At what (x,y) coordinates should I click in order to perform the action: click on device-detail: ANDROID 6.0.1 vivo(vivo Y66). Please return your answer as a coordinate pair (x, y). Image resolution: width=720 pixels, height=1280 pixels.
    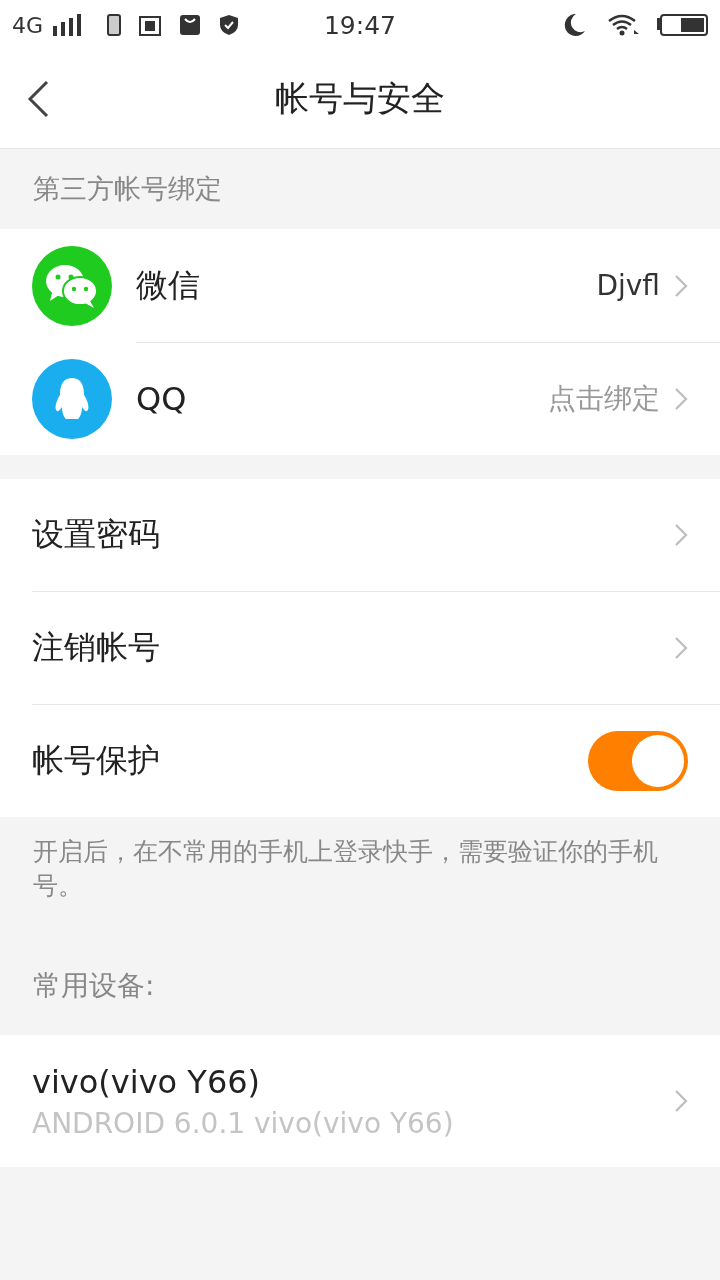
    Looking at the image, I should click on (243, 1123).